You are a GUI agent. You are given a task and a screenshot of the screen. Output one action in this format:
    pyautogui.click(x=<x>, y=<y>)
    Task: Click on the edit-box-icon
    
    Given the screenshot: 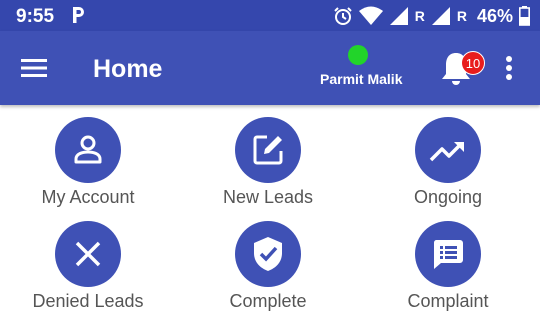 What is the action you would take?
    pyautogui.click(x=268, y=150)
    